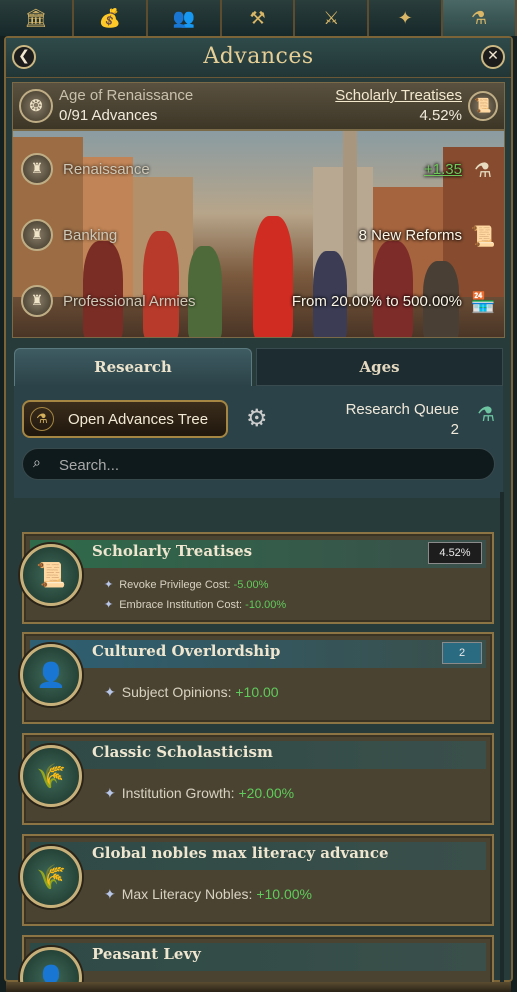 This screenshot has height=992, width=517. I want to click on top-navigation: 🏛 💰 👥 ⚒ ⚔ ✦ ⚗, so click(258, 18).